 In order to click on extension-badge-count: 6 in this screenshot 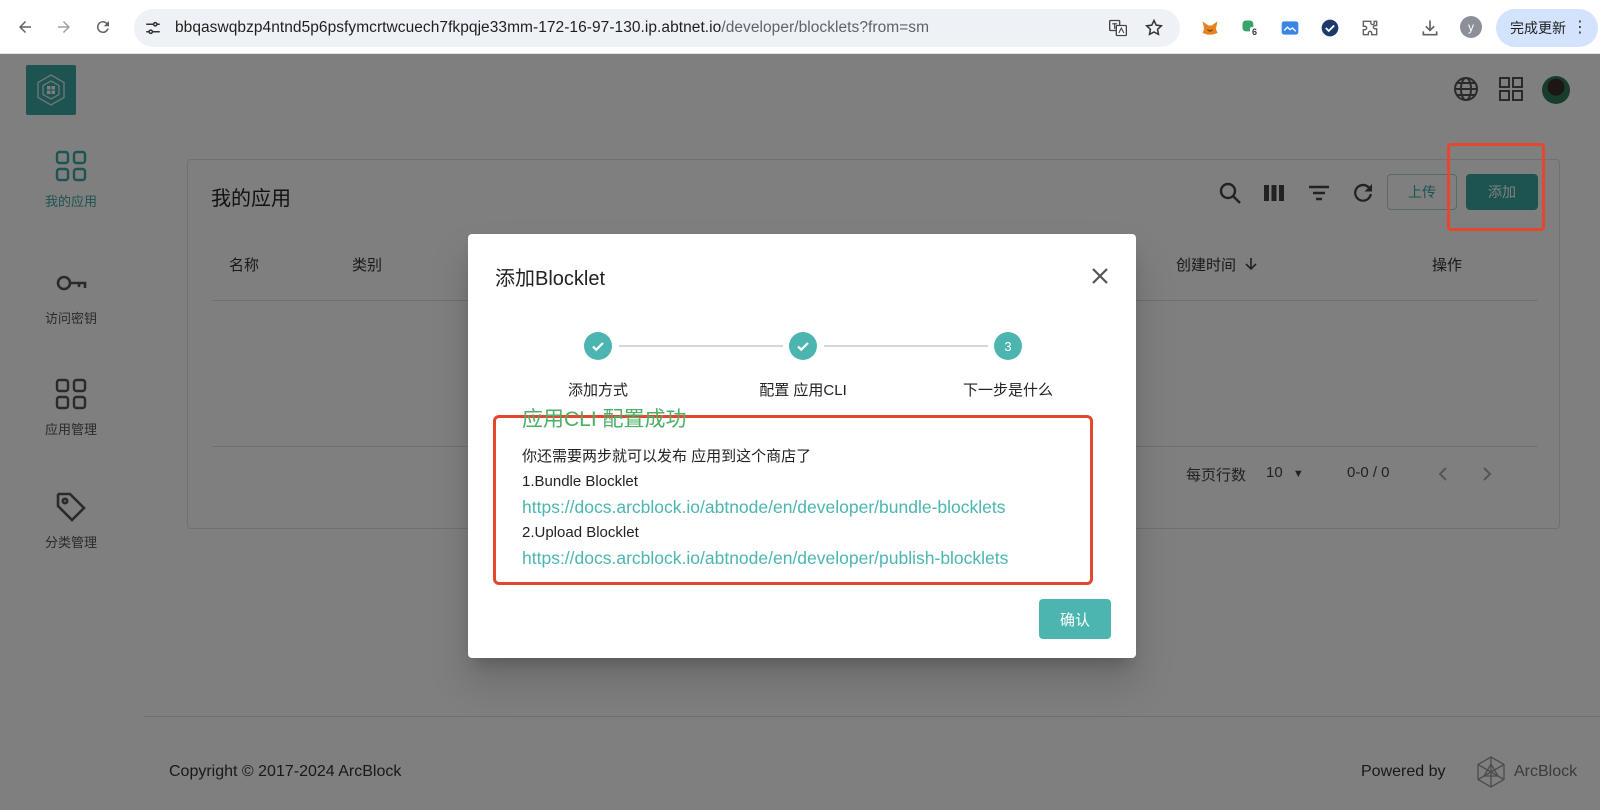, I will do `click(1255, 32)`.